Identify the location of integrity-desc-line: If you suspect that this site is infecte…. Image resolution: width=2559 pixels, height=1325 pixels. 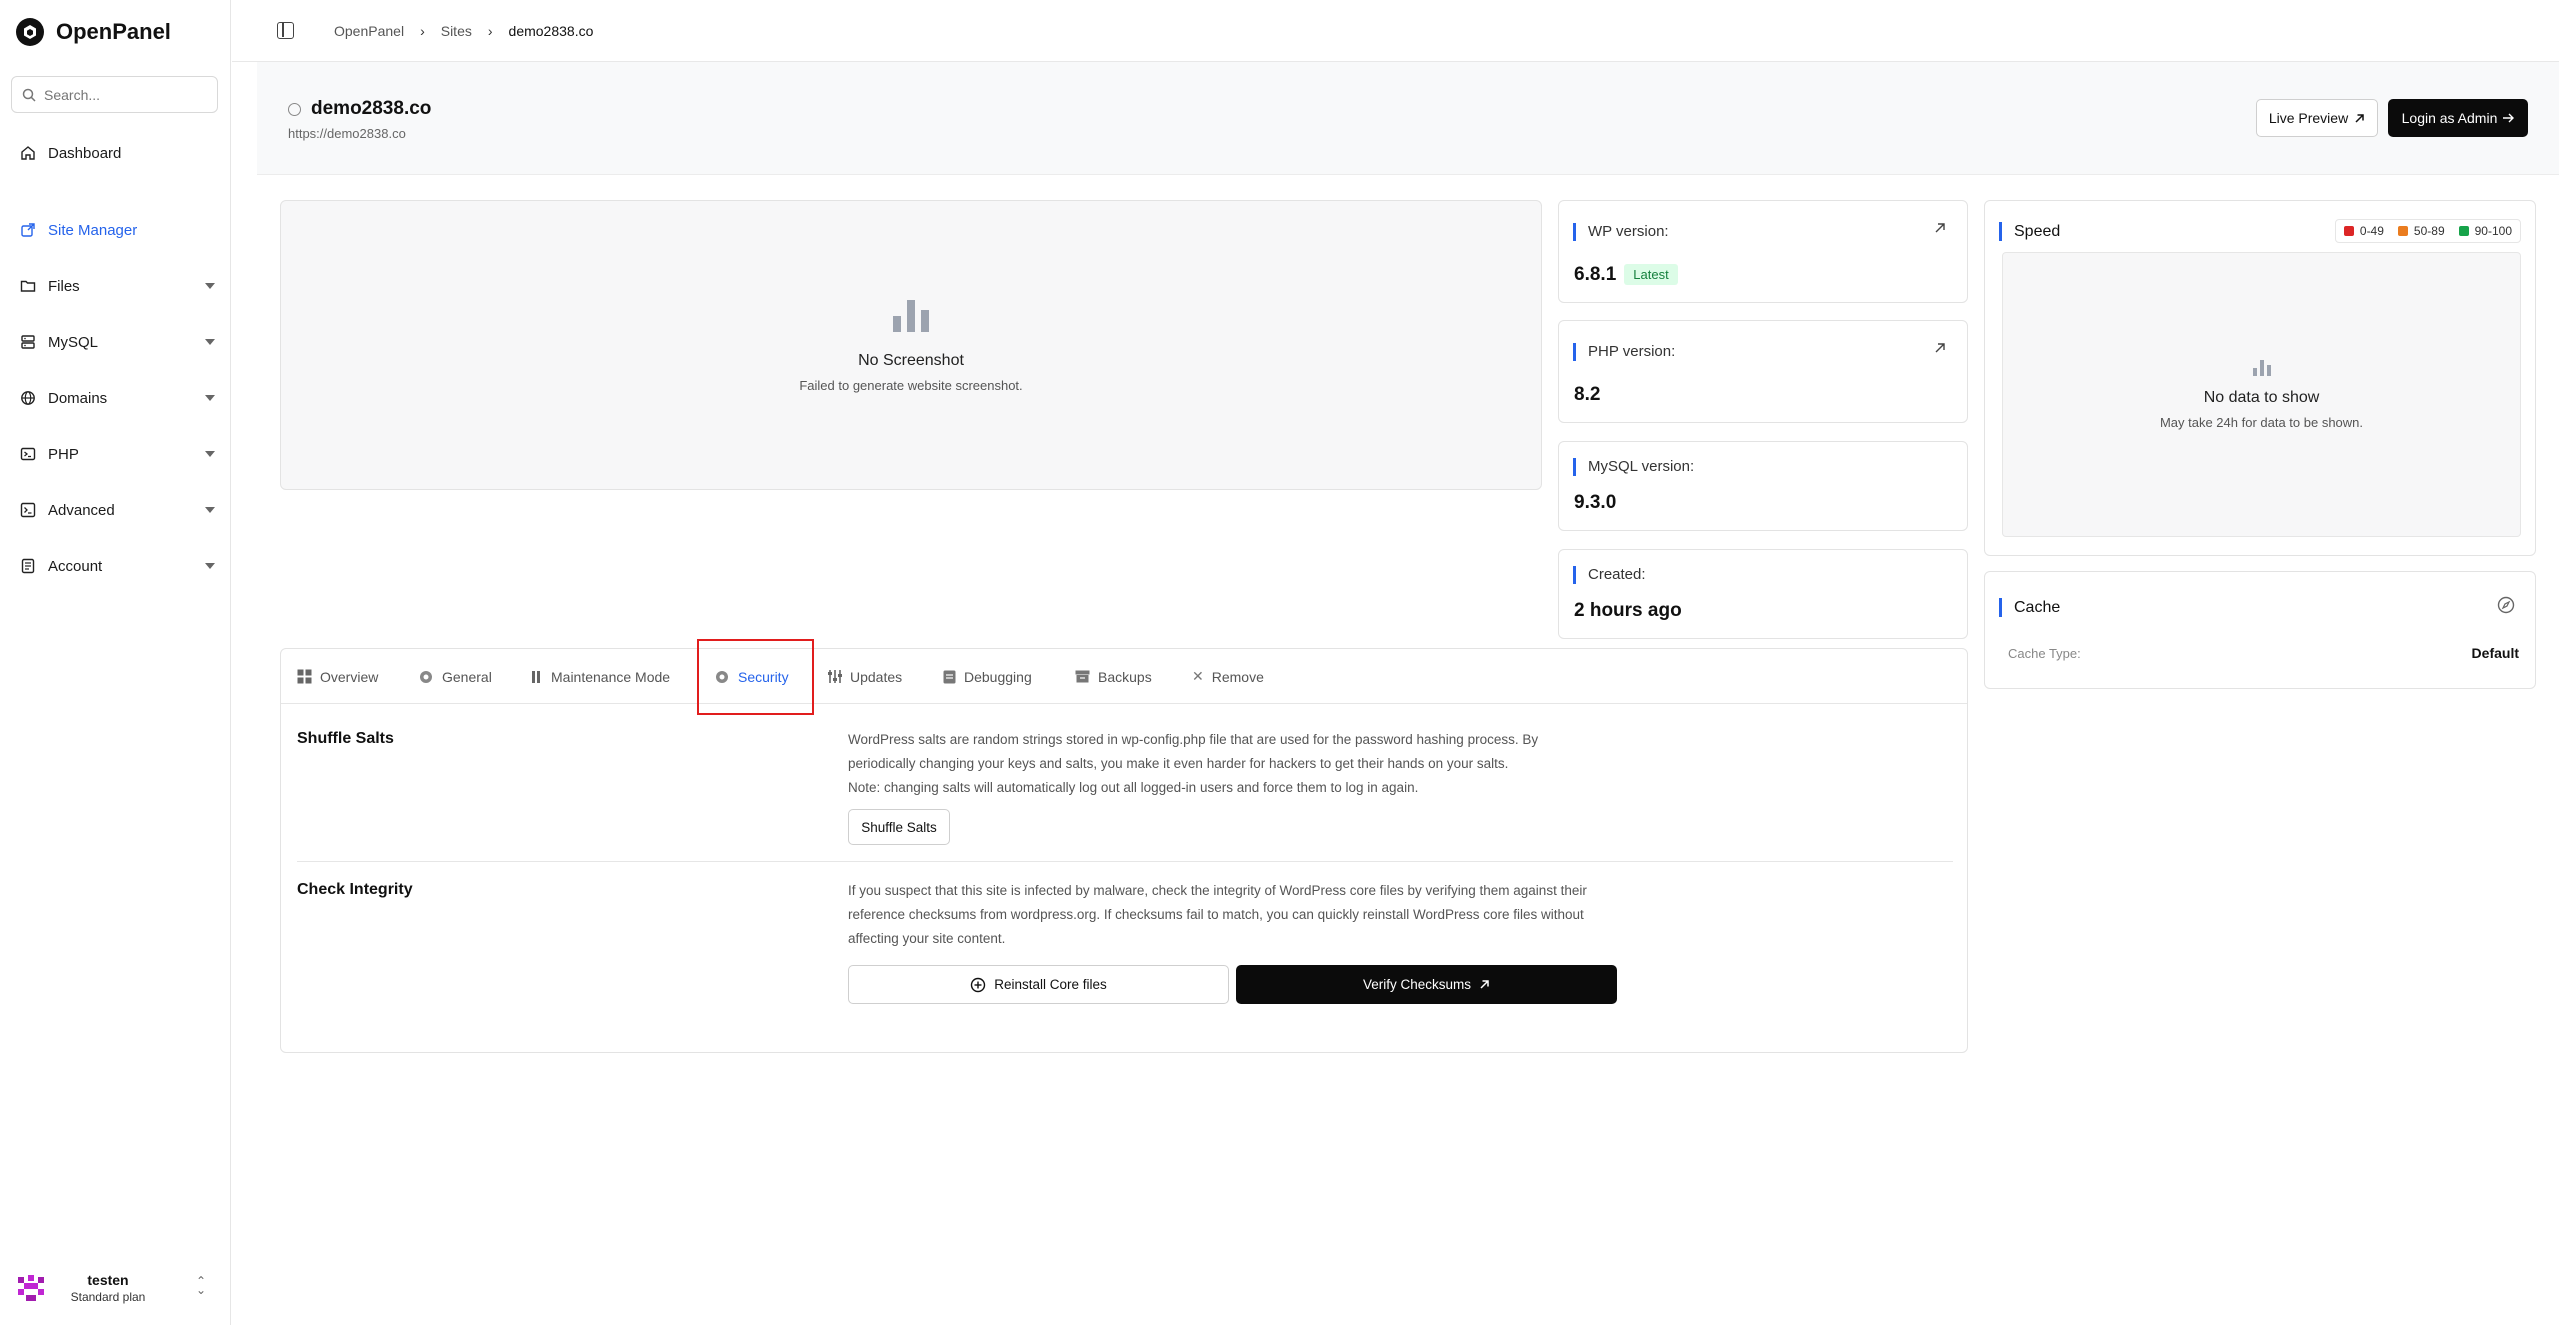
(1217, 890).